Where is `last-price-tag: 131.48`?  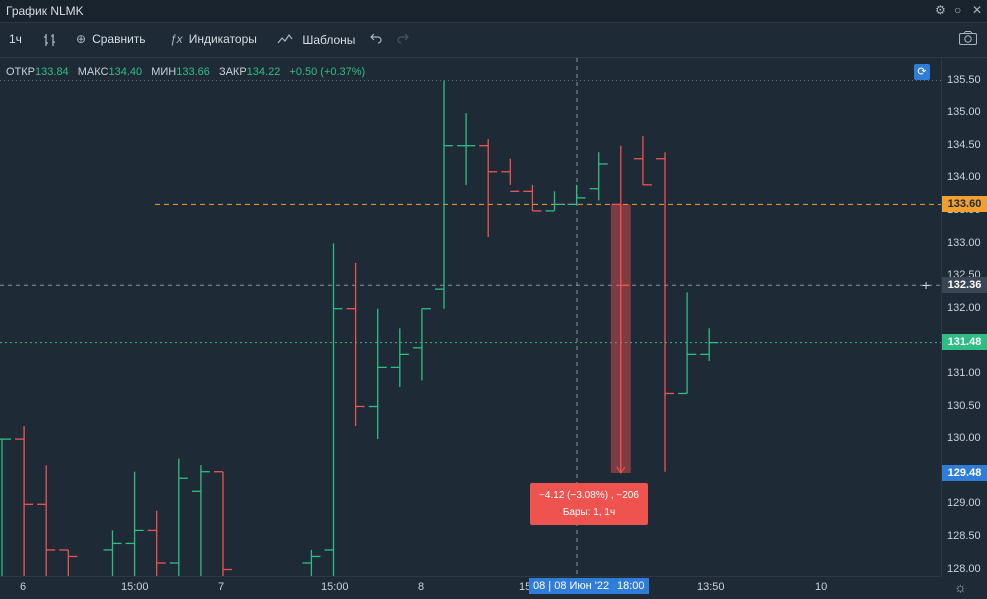
last-price-tag: 131.48 is located at coordinates (964, 342).